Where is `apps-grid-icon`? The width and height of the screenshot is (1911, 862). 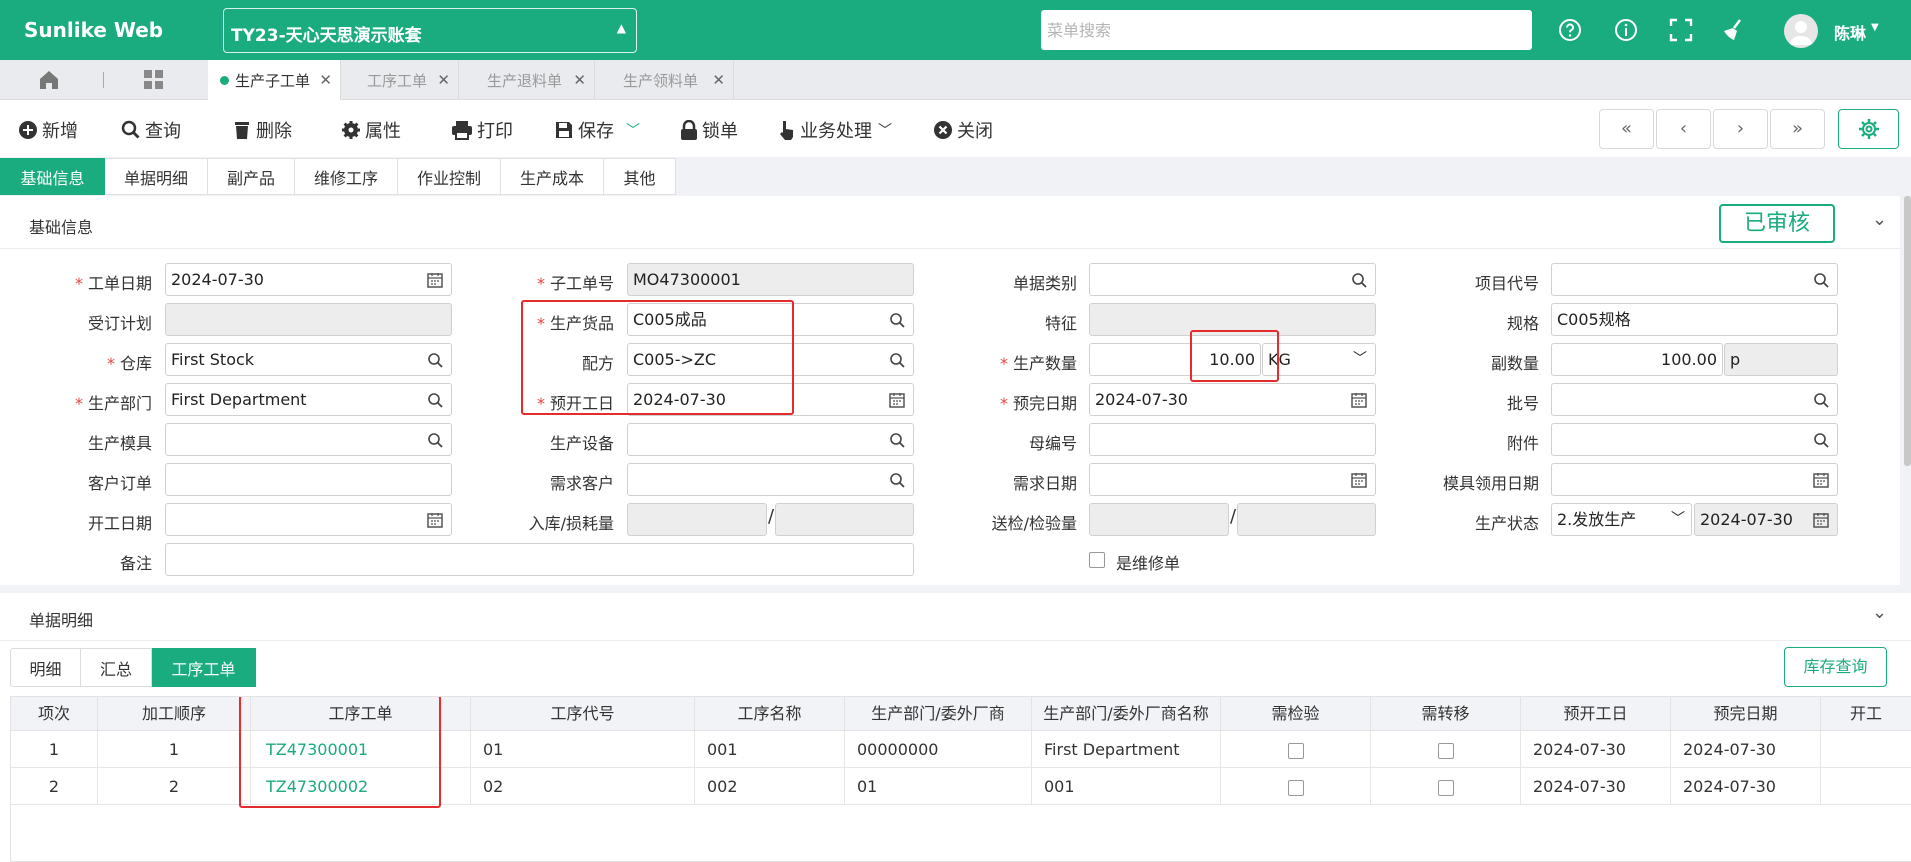
apps-grid-icon is located at coordinates (154, 82).